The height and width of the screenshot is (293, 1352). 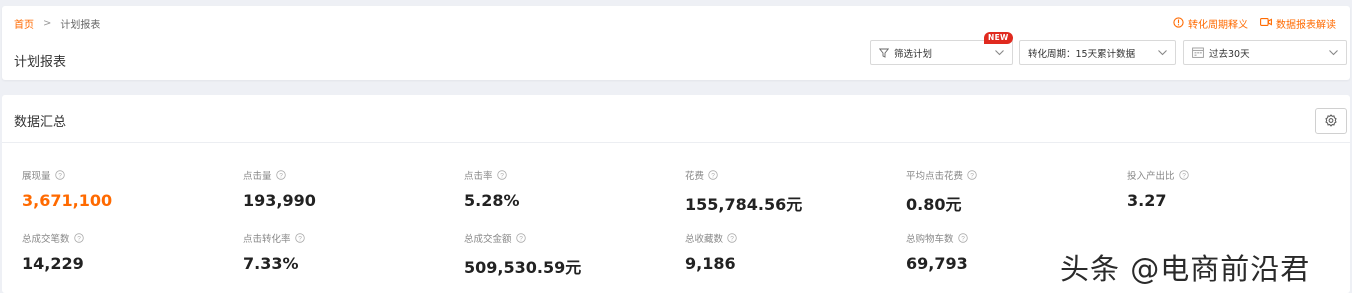 I want to click on conversion-cycle-label: 转化周期：15天累计数据, so click(x=1082, y=54).